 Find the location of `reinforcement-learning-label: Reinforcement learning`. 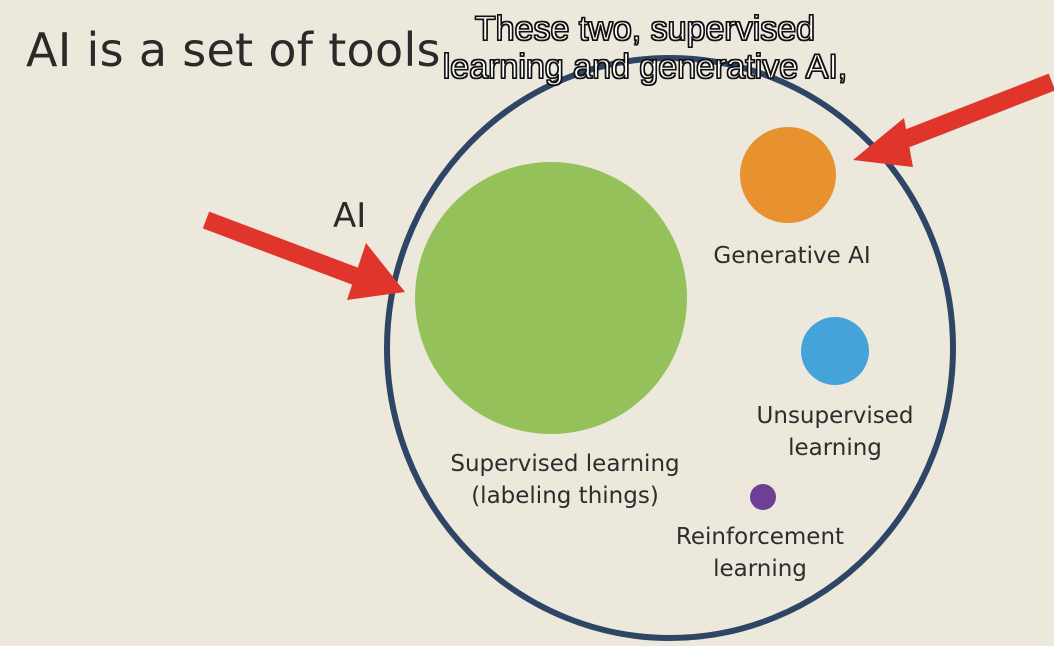

reinforcement-learning-label: Reinforcement learning is located at coordinates (760, 553).